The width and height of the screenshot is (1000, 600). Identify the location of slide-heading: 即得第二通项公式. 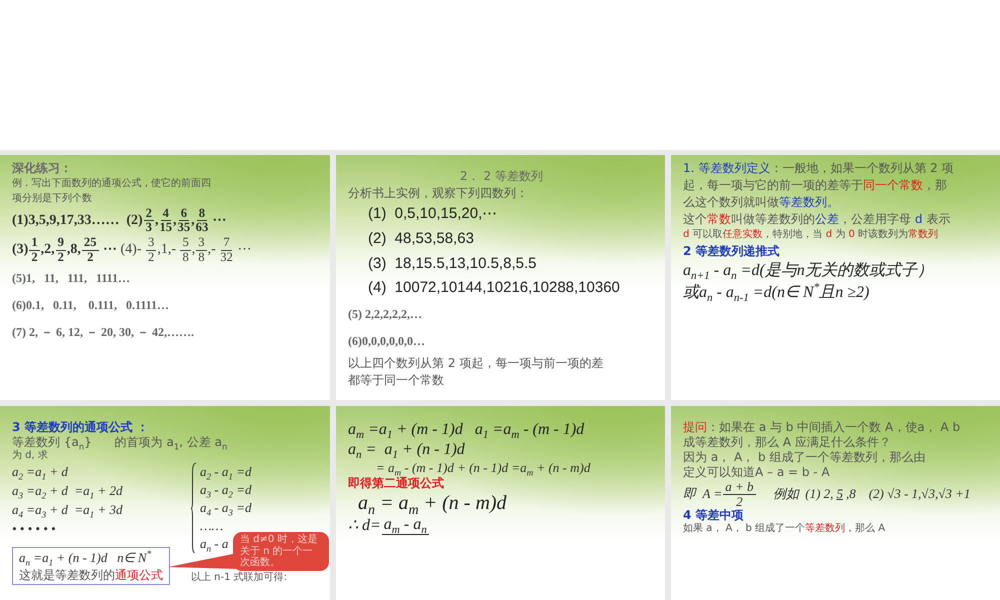
(396, 484).